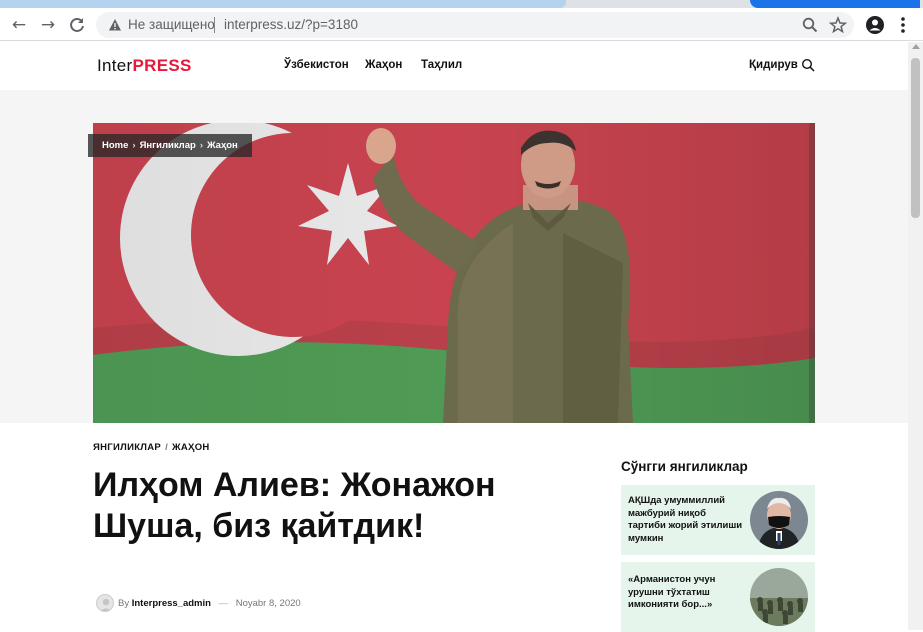 The image size is (923, 632). I want to click on zoom-icon, so click(810, 25).